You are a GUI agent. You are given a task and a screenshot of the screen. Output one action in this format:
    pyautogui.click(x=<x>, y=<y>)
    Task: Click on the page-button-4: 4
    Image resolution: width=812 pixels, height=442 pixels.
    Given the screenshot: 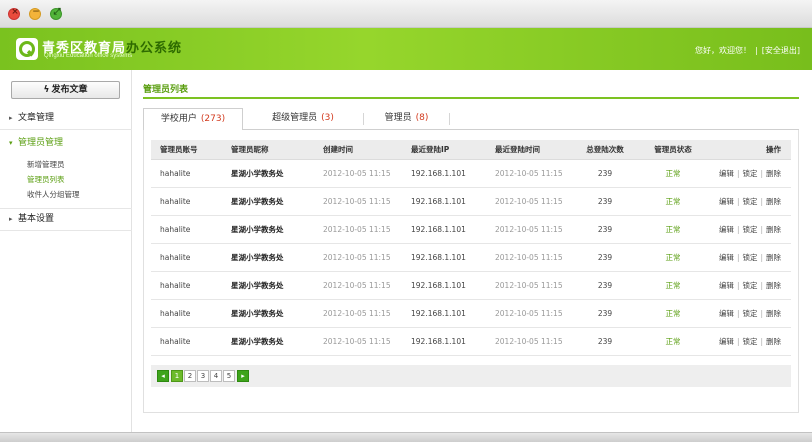 What is the action you would take?
    pyautogui.click(x=216, y=376)
    